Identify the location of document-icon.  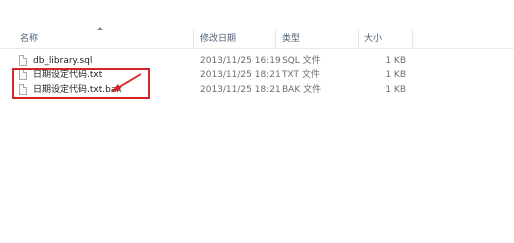
(23, 60).